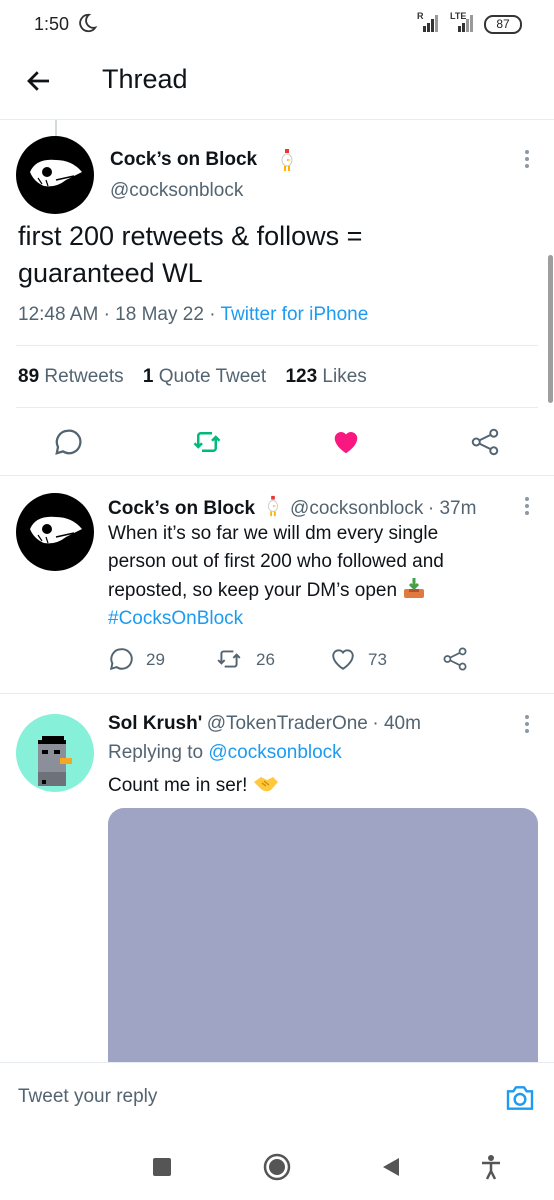 This screenshot has height=1200, width=554. Describe the element at coordinates (465, 23) in the screenshot. I see `lte-signal-icon` at that location.